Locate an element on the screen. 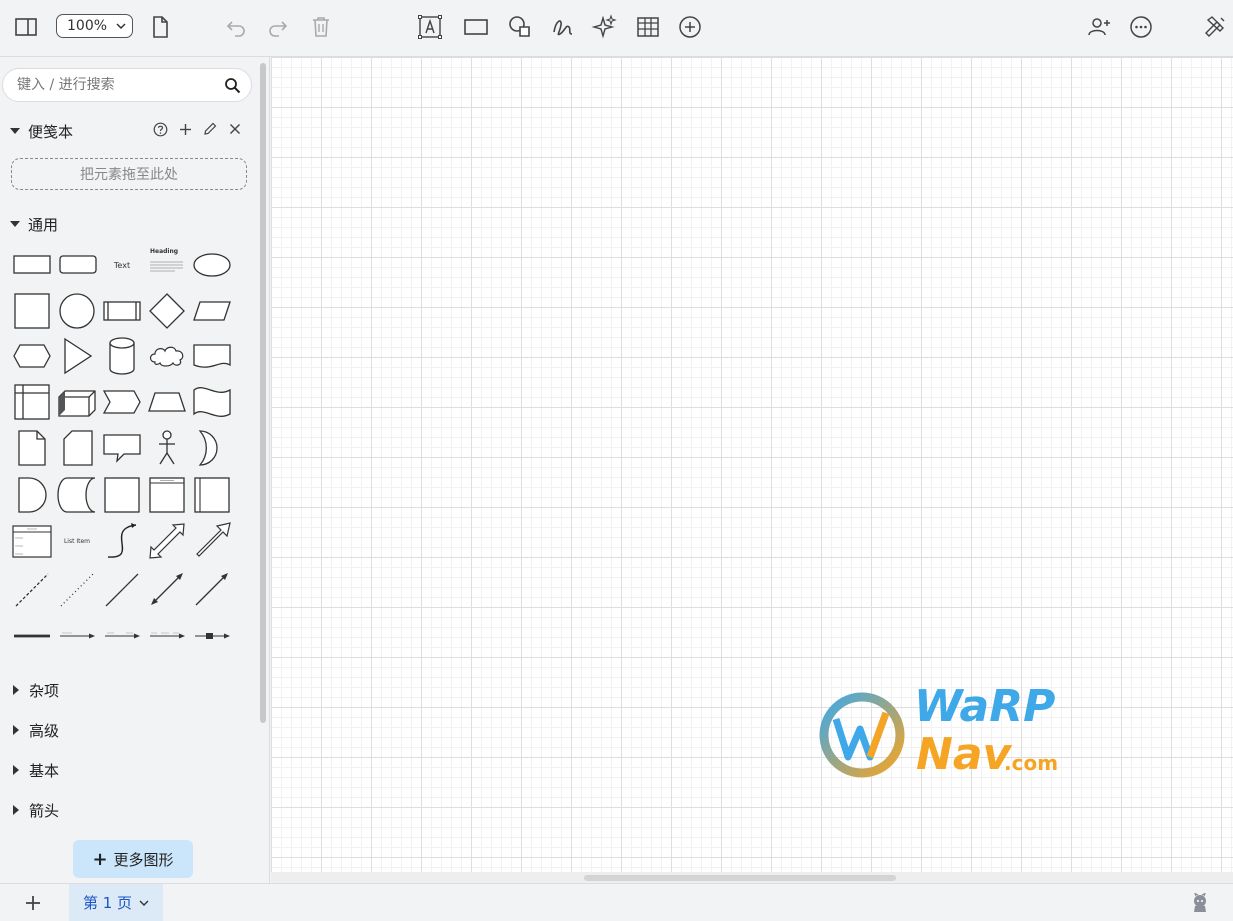 This screenshot has height=921, width=1233. scratchpad-dropzone: 把元素拖至此处 is located at coordinates (129, 174).